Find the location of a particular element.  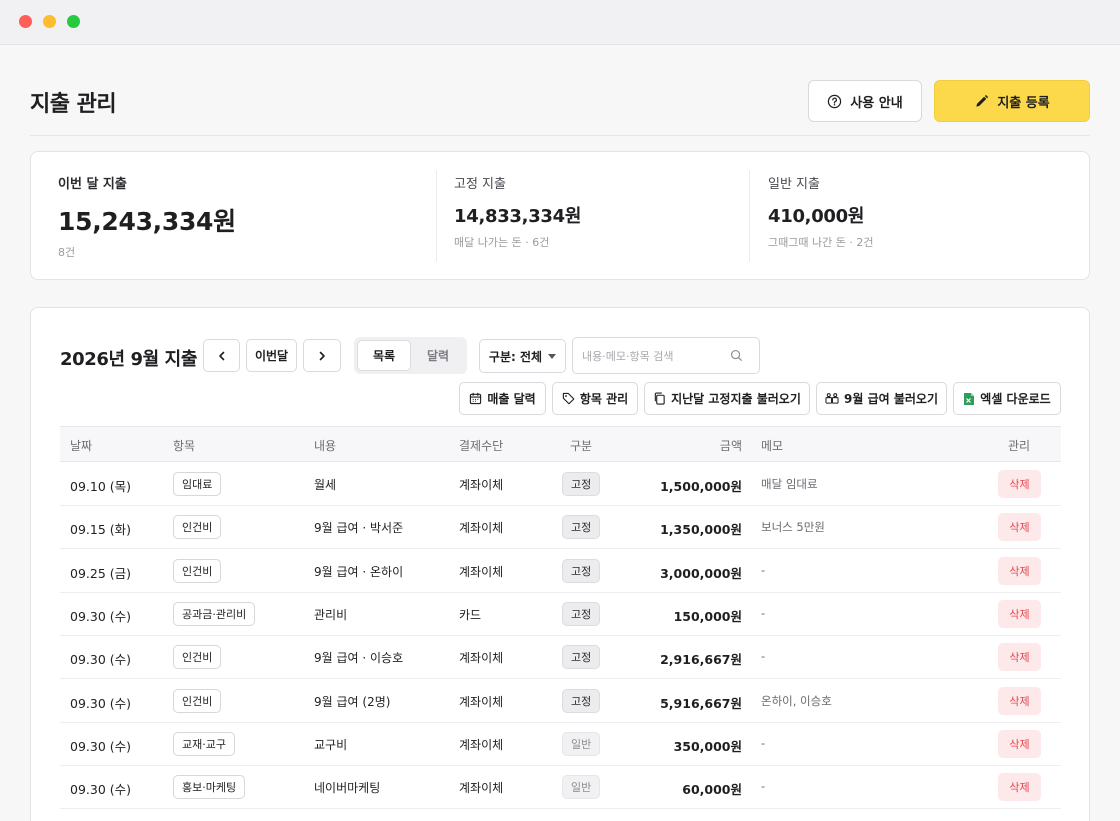

summary-month: 이번 달 지출 15,243,334원 8건 is located at coordinates (233, 216).